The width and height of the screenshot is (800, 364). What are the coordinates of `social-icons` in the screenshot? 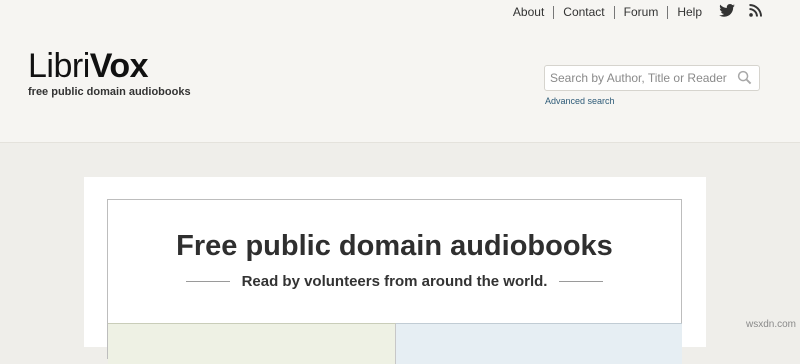 It's located at (740, 12).